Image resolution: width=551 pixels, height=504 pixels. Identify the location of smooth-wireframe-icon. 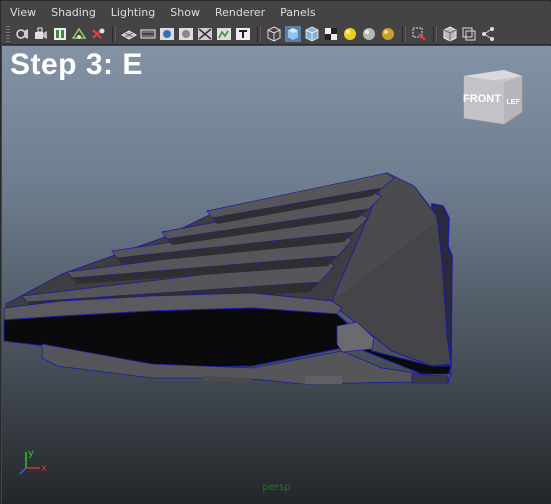
(312, 33).